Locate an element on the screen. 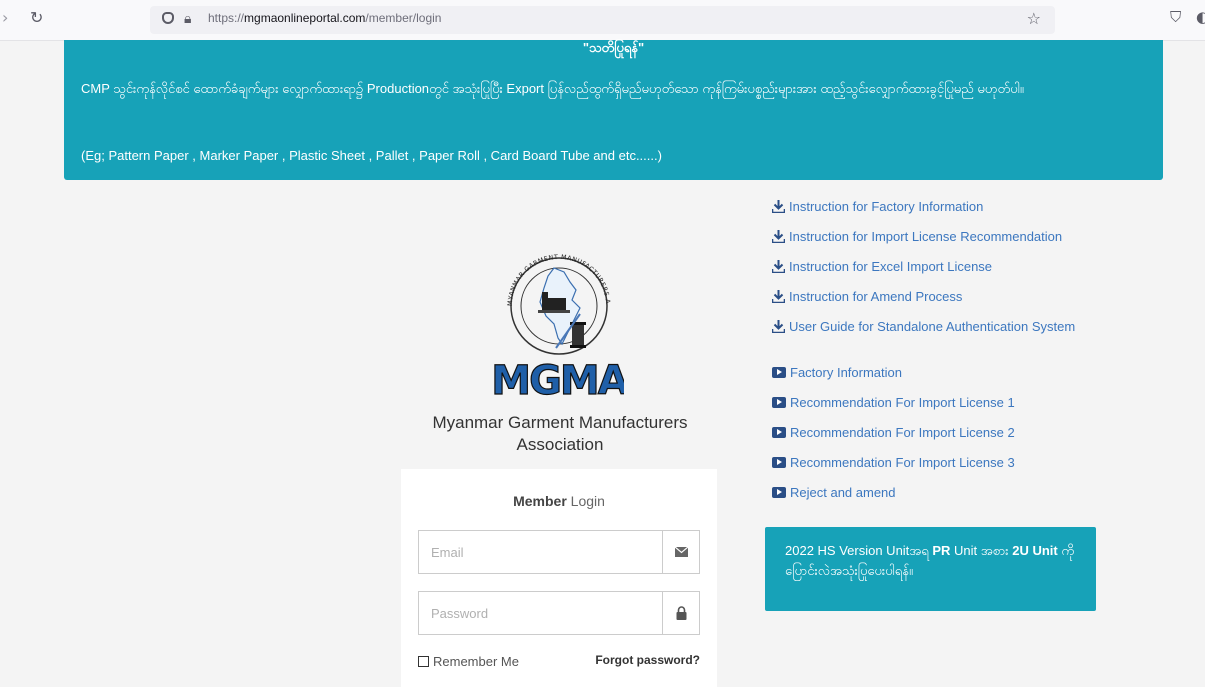  remember-me: Remember Me is located at coordinates (468, 661).